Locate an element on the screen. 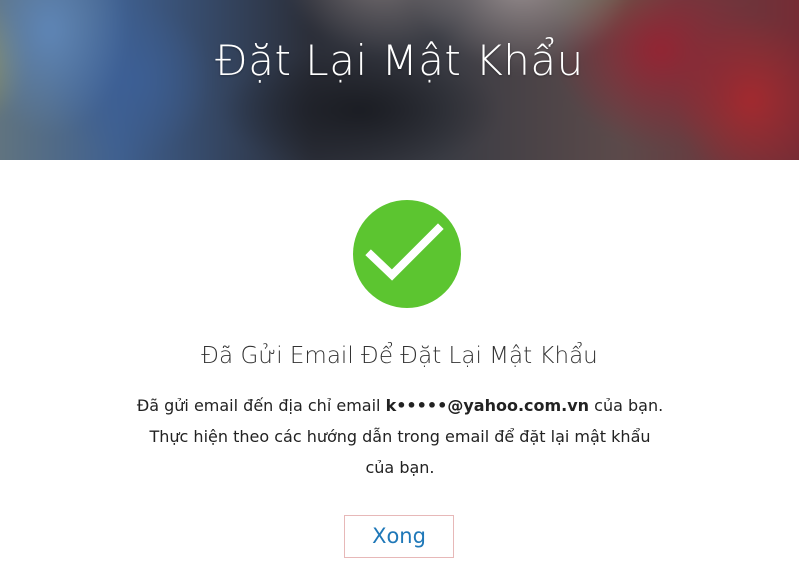 The height and width of the screenshot is (564, 799). status-title: Đã Gửi Email Để Đặt Lại Mật Khẩu is located at coordinates (399, 356).